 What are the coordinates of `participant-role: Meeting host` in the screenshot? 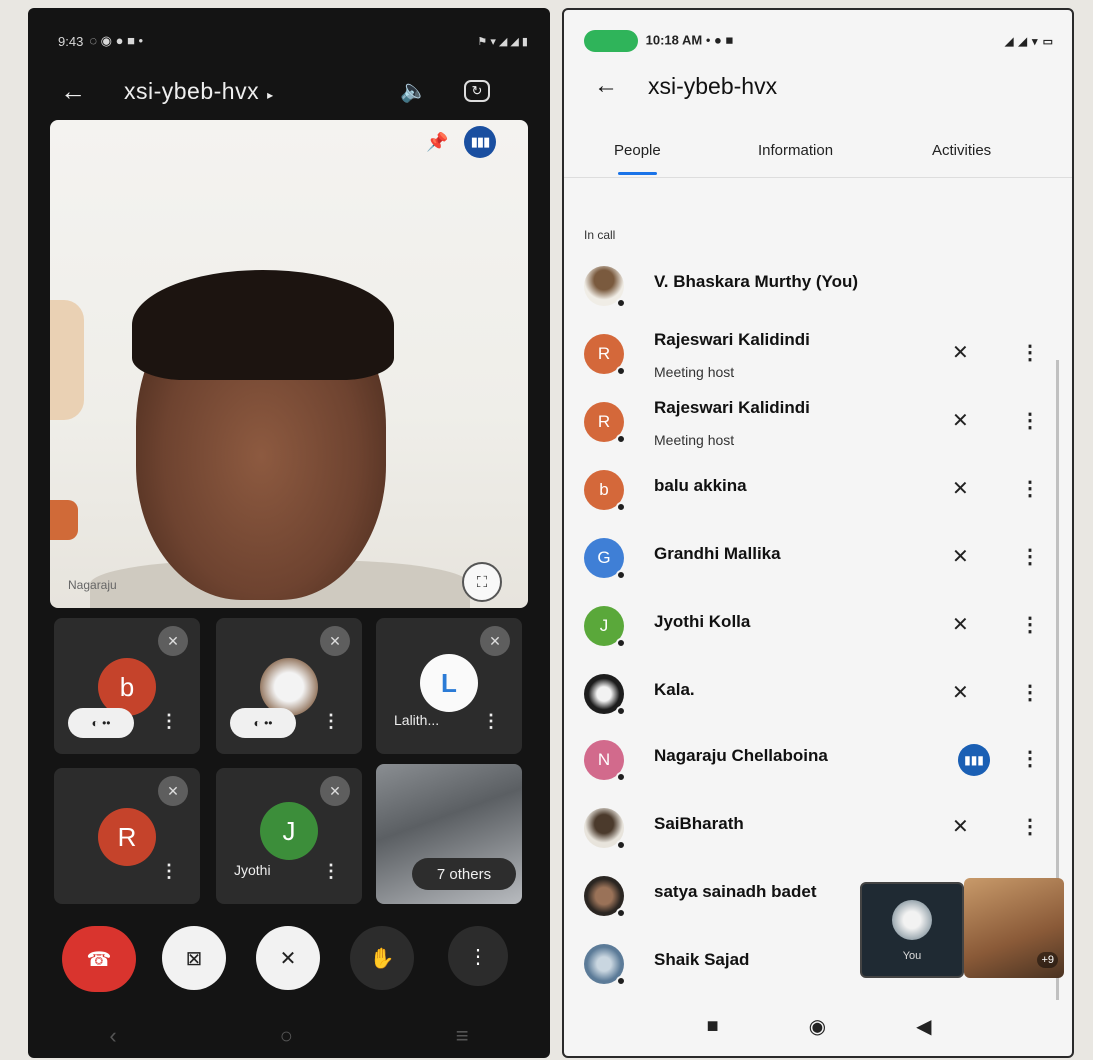 It's located at (694, 372).